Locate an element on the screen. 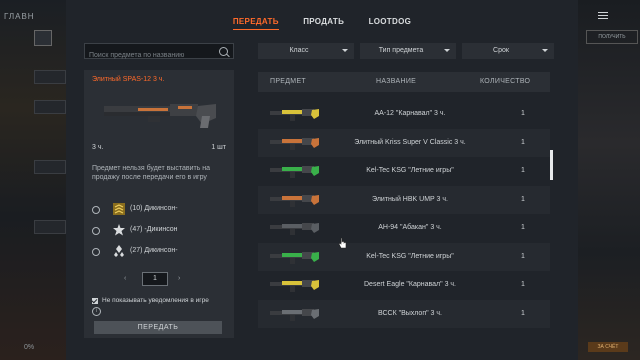 Image resolution: width=640 pixels, height=360 pixels. tab-transfer: ПЕРЕДАТЬ is located at coordinates (255, 23).